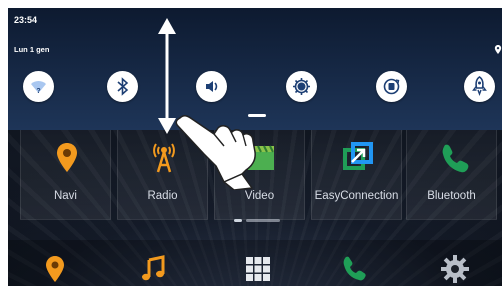  What do you see at coordinates (358, 156) in the screenshot?
I see `easyconnection-icon` at bounding box center [358, 156].